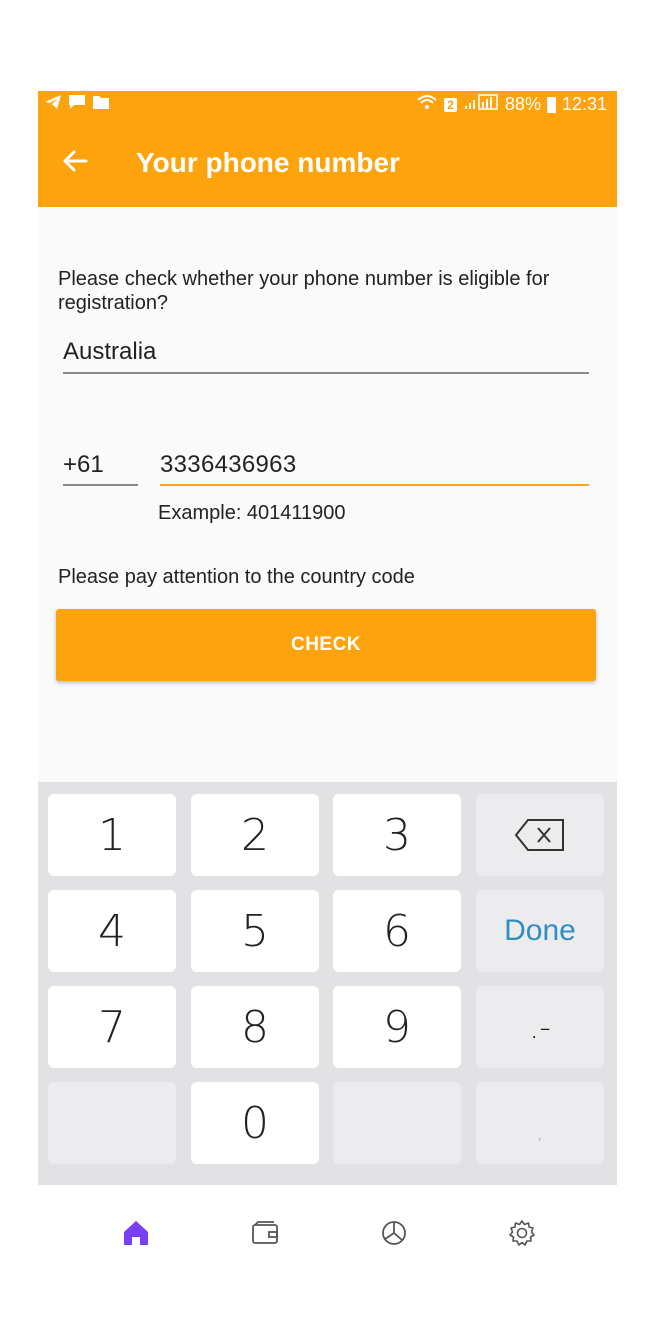  What do you see at coordinates (522, 104) in the screenshot?
I see `battery-percent: 88%` at bounding box center [522, 104].